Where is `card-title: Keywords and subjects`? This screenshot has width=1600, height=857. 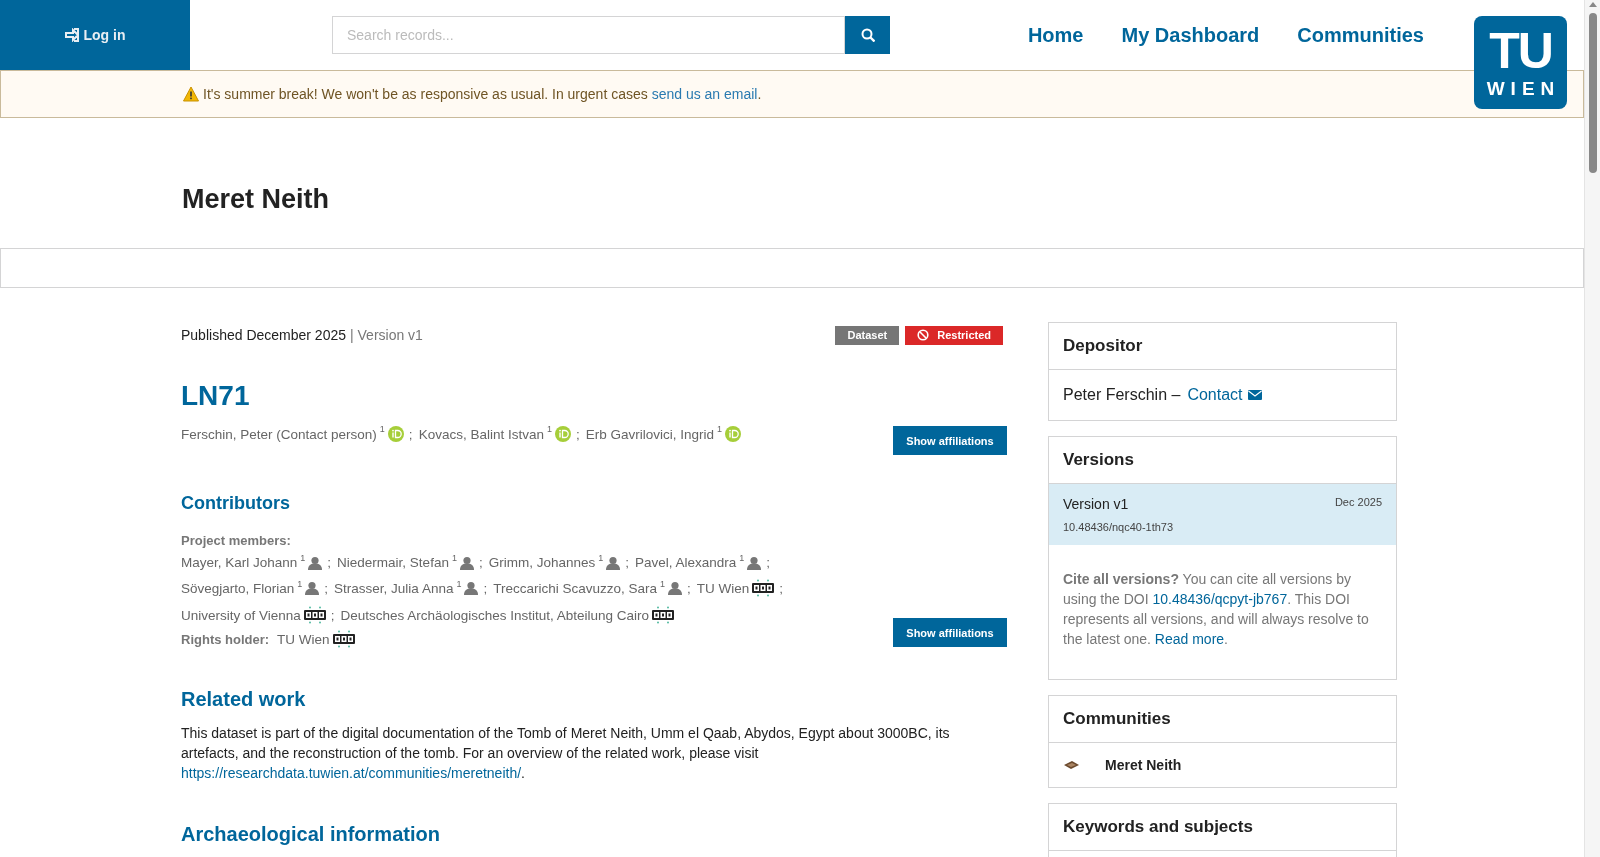
card-title: Keywords and subjects is located at coordinates (1222, 827).